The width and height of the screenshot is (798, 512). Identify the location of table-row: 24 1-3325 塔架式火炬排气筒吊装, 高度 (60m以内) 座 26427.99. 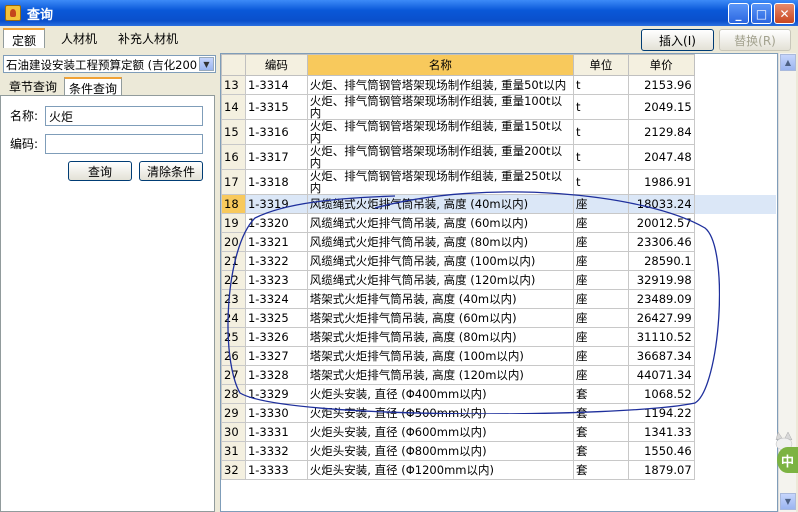
(499, 318).